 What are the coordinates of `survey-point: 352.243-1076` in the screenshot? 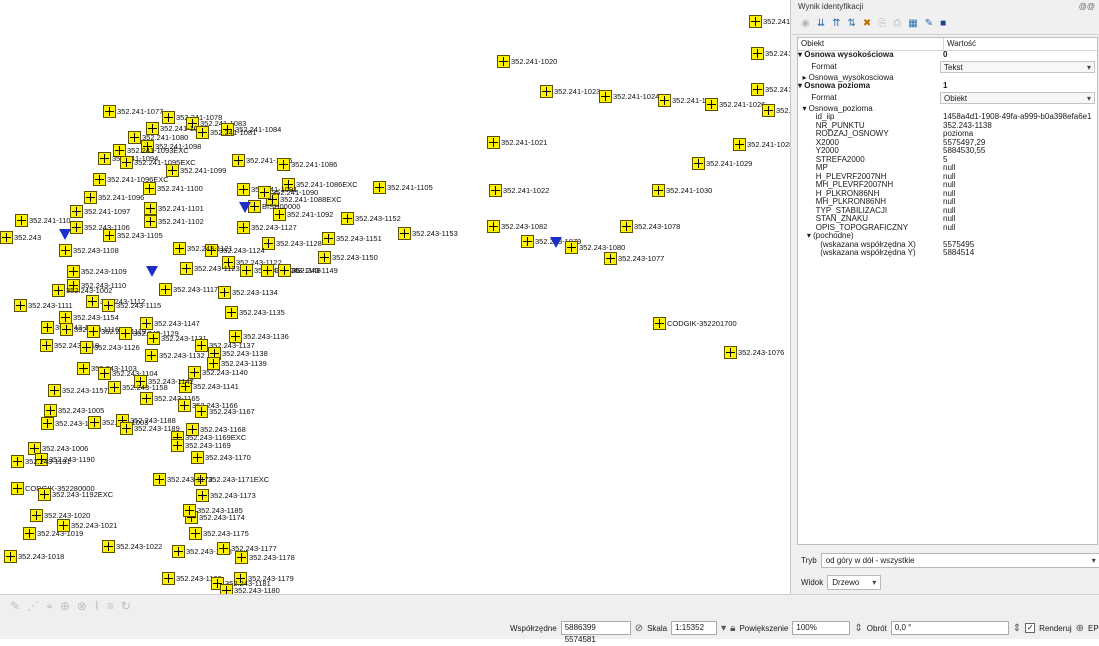 It's located at (754, 352).